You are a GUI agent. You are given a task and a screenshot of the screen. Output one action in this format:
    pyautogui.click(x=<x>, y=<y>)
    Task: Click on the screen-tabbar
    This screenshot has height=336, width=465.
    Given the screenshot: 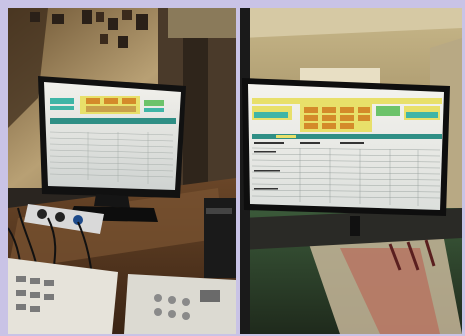 What is the action you would take?
    pyautogui.click(x=113, y=121)
    